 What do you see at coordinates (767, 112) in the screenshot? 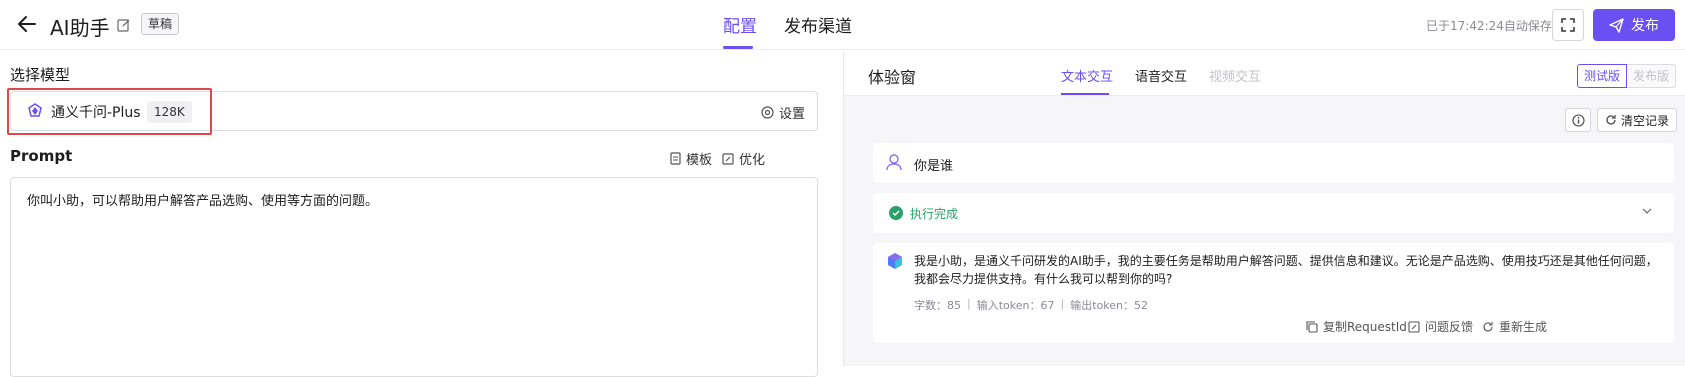
I see `settings-icon` at bounding box center [767, 112].